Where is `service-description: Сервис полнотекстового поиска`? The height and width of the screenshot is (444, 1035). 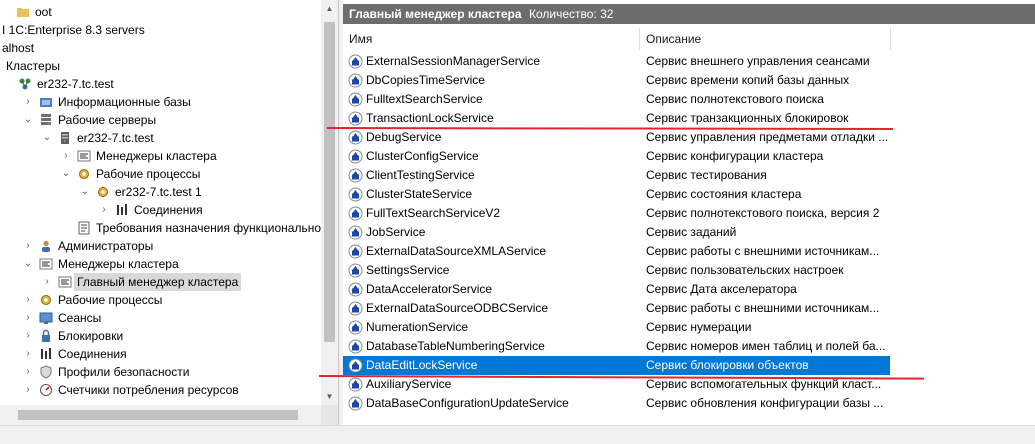 service-description: Сервис полнотекстового поиска is located at coordinates (735, 99).